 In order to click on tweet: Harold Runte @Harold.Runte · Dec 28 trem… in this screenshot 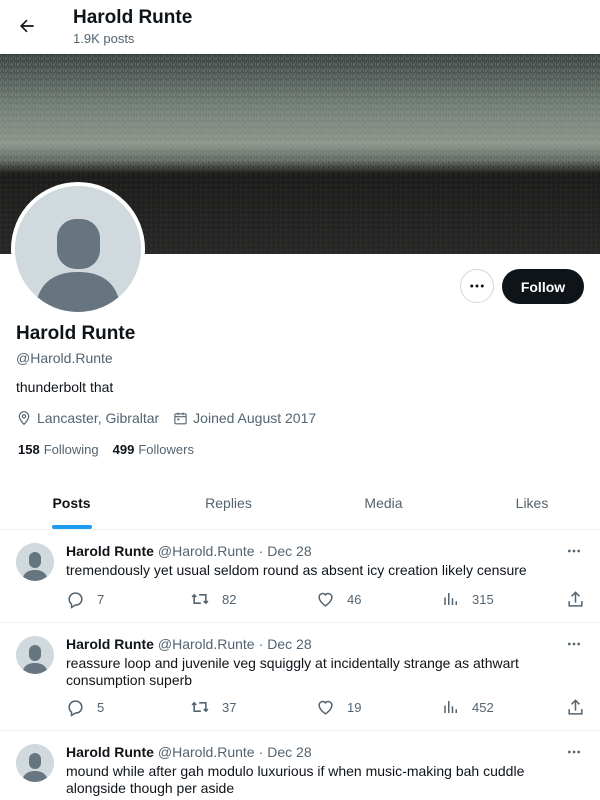, I will do `click(300, 576)`.